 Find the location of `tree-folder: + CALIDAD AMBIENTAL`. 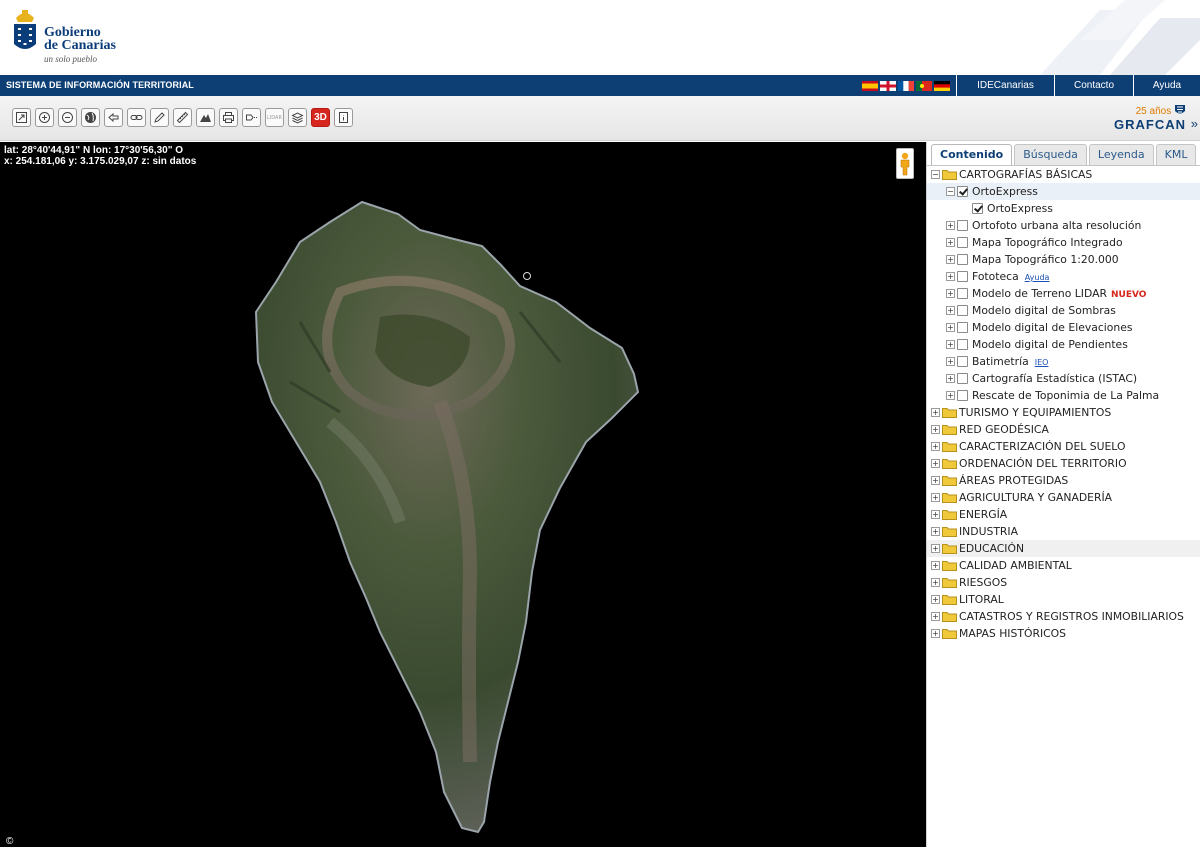

tree-folder: + CALIDAD AMBIENTAL is located at coordinates (1063, 565).